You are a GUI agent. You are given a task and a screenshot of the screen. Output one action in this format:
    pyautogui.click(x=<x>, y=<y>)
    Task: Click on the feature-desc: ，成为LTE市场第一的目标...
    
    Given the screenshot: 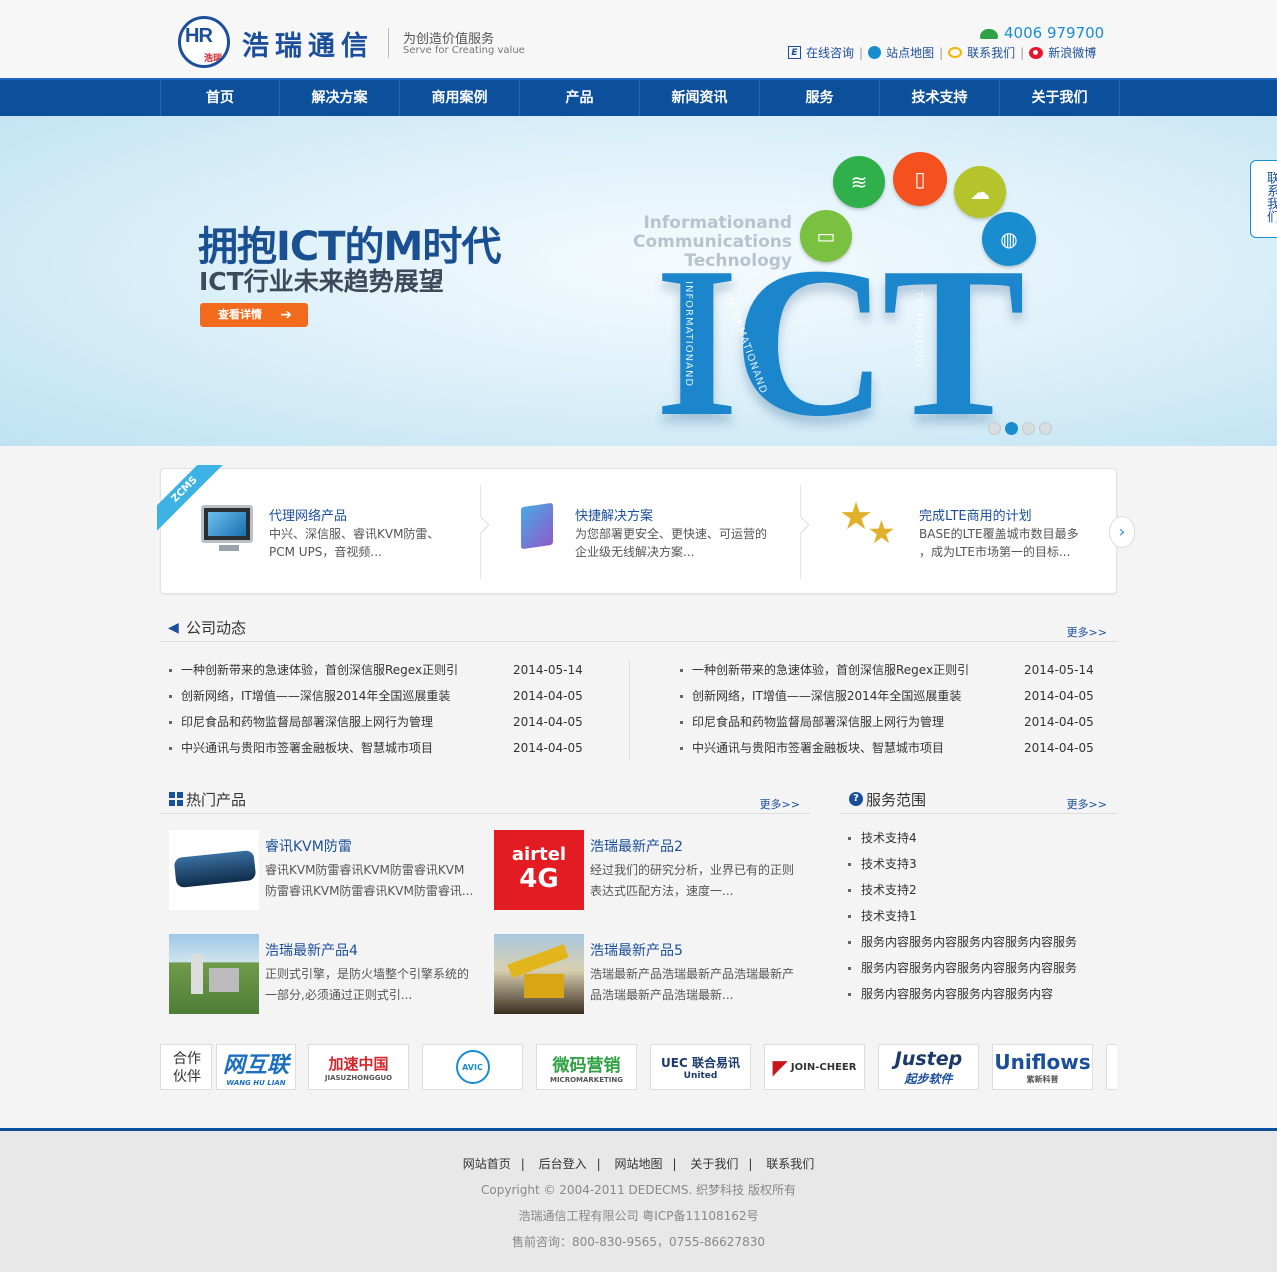 What is the action you would take?
    pyautogui.click(x=995, y=552)
    